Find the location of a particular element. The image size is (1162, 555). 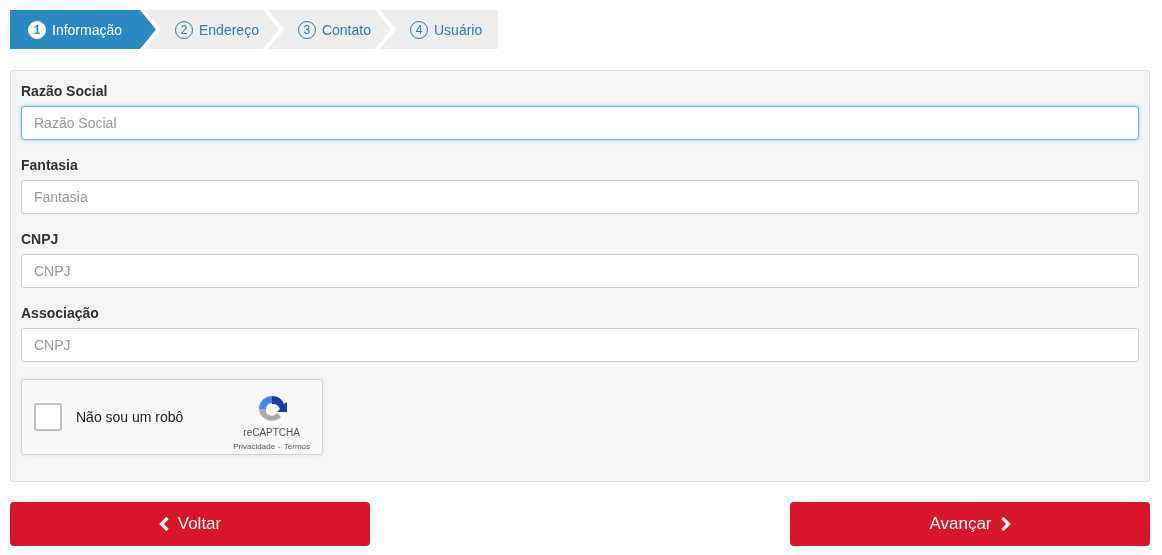

terms-link: Termos is located at coordinates (296, 446).